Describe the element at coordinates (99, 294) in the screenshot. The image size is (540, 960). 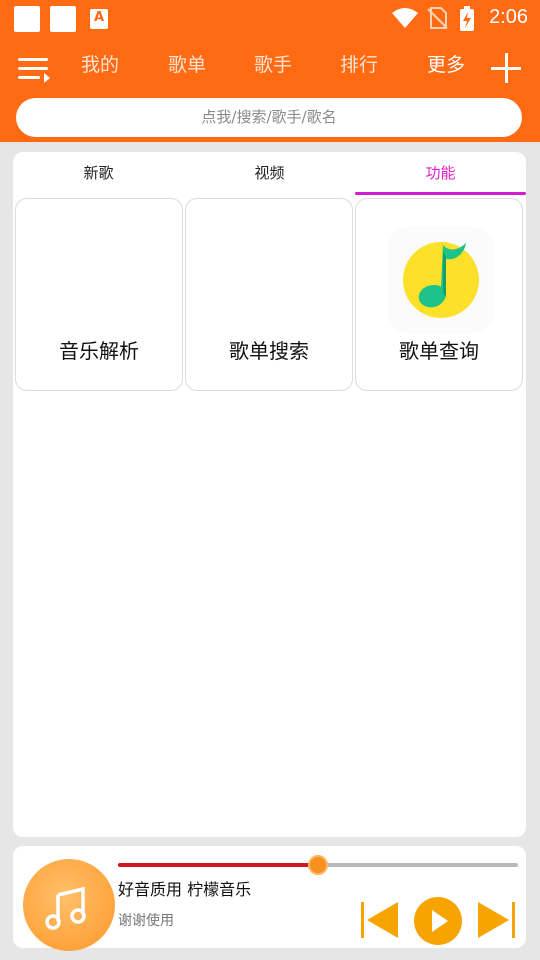
I see `function-item-music-parse: 音乐解析` at that location.